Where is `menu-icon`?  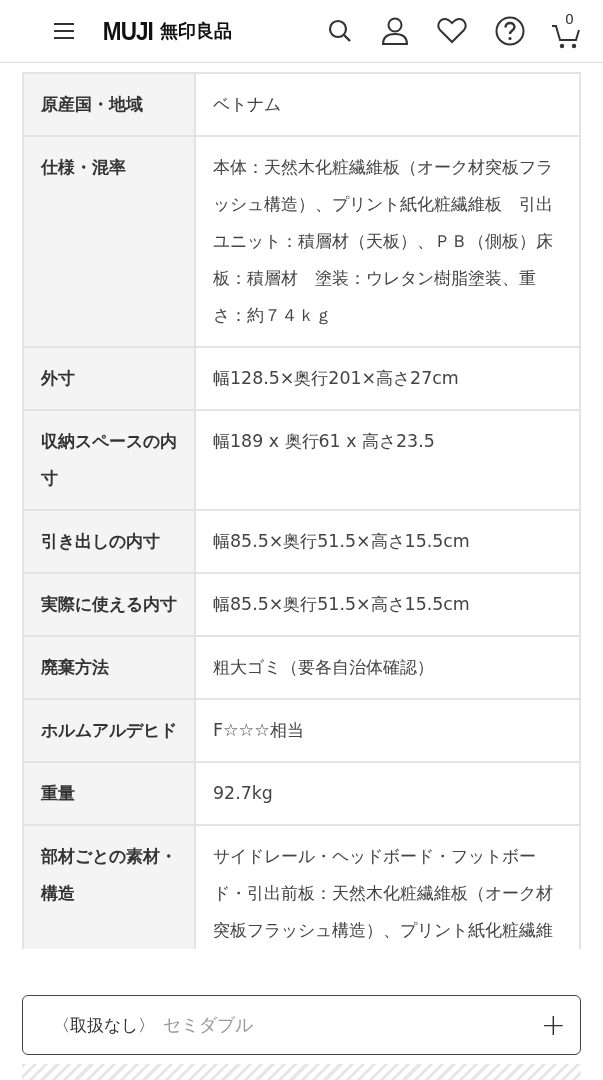
menu-icon is located at coordinates (64, 31).